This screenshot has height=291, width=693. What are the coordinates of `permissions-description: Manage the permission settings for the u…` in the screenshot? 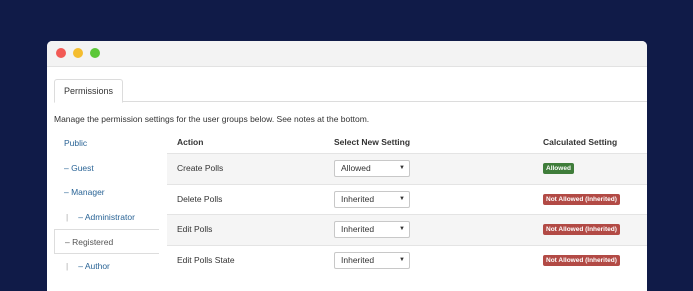 It's located at (212, 119).